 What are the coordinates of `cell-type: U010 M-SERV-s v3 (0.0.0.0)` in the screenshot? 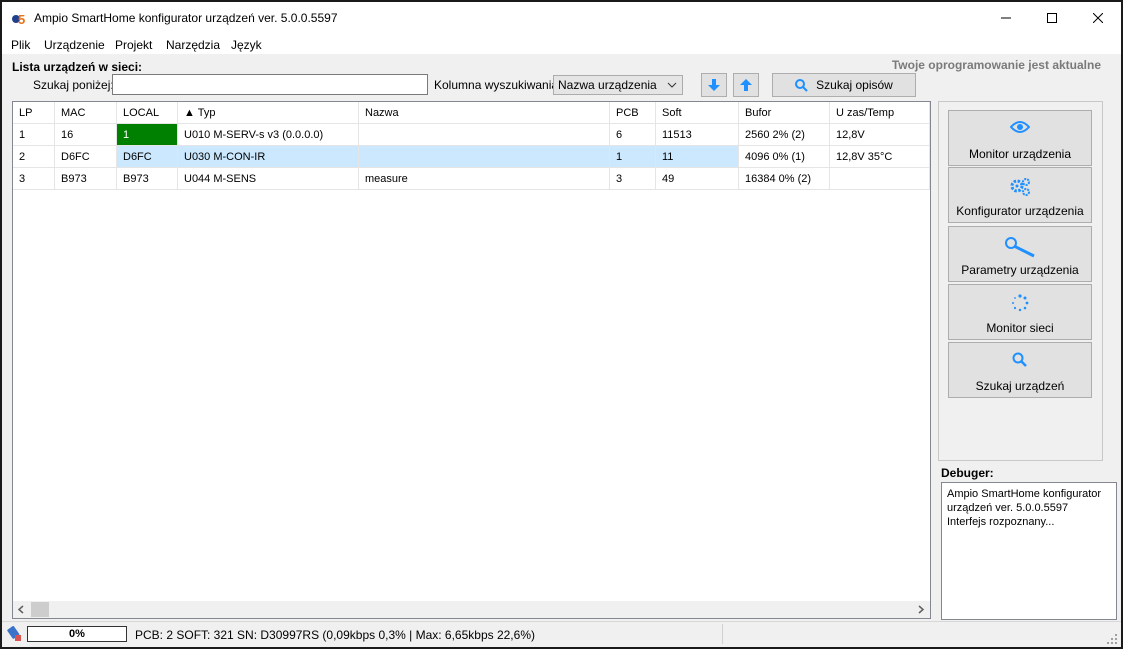 It's located at (268, 135).